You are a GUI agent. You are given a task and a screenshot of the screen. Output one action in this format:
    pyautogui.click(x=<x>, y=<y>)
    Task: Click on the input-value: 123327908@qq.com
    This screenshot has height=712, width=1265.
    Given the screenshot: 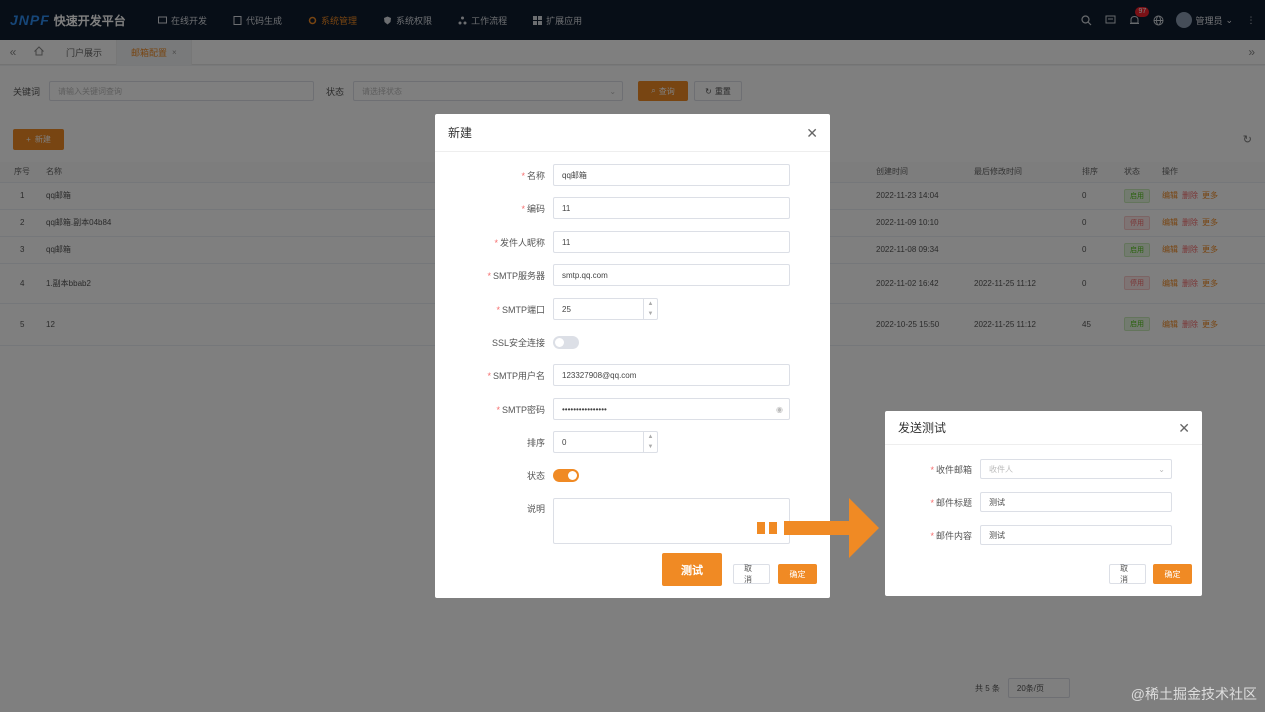 What is the action you would take?
    pyautogui.click(x=599, y=375)
    